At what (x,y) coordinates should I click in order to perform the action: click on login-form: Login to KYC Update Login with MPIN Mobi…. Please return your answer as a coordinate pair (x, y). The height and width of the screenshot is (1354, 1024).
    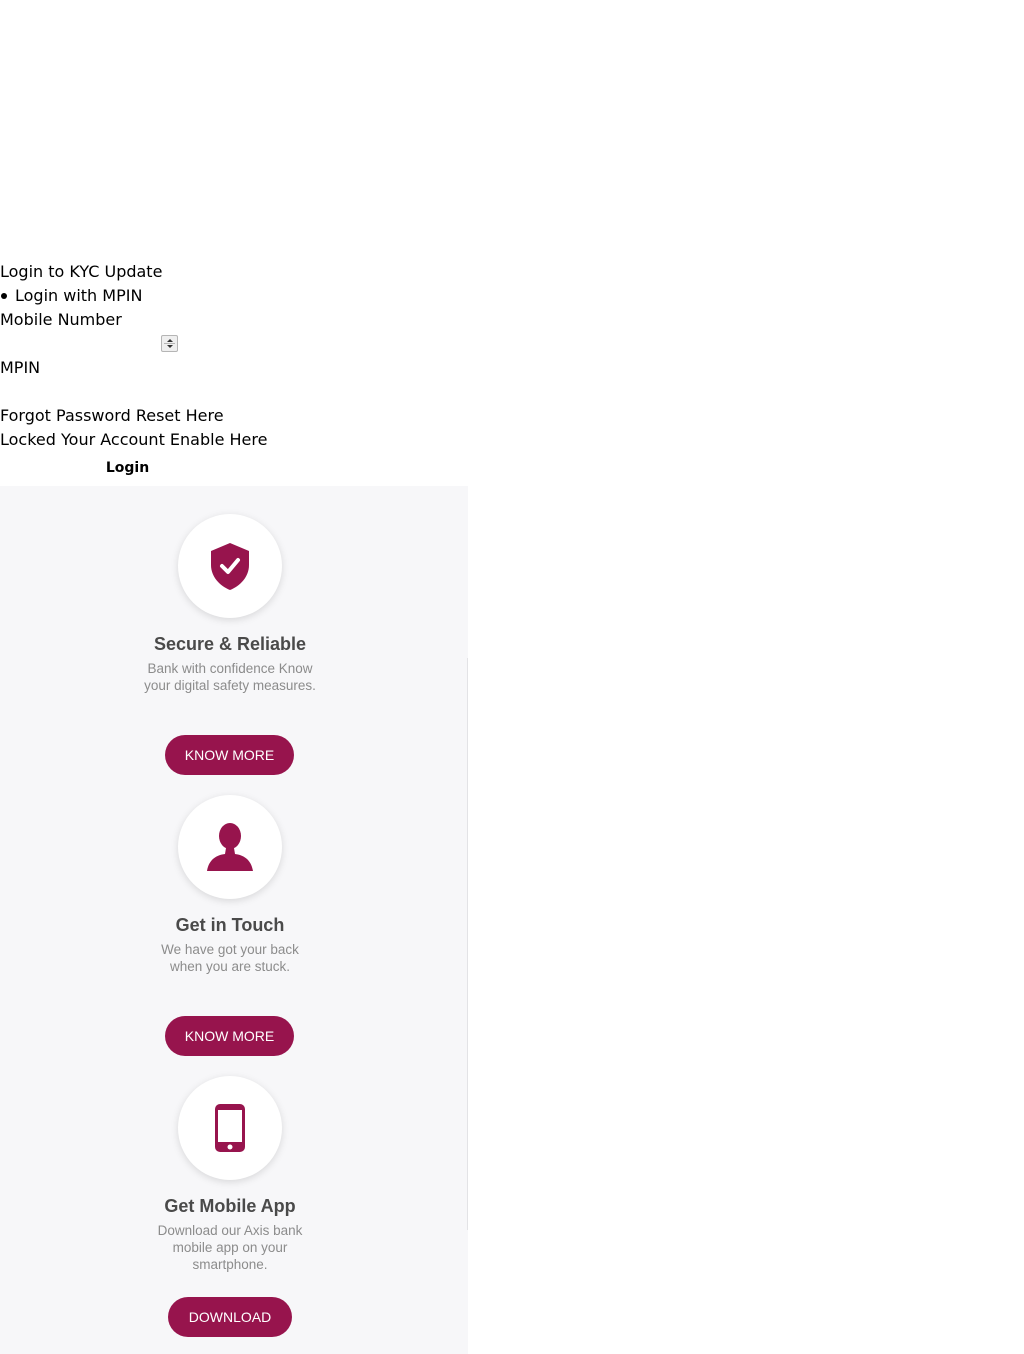
    Looking at the image, I should click on (160, 370).